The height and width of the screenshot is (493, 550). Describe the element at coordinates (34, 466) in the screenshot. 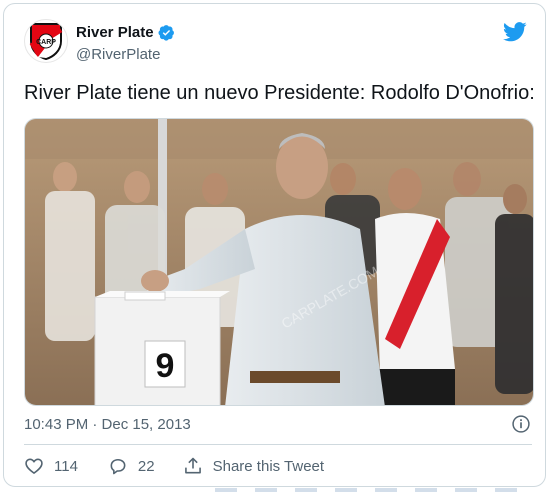

I see `heart-icon` at that location.